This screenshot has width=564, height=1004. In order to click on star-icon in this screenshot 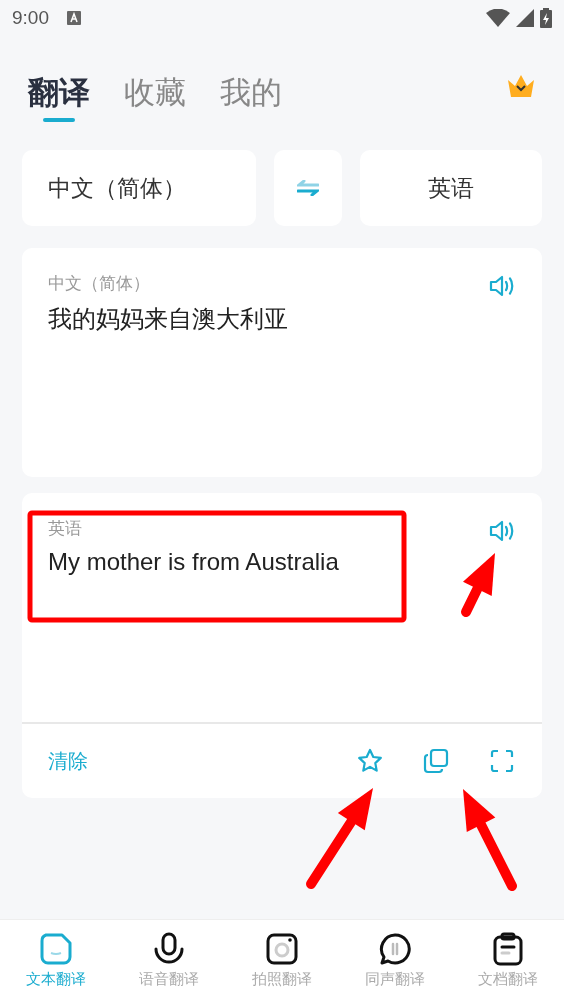, I will do `click(370, 761)`.